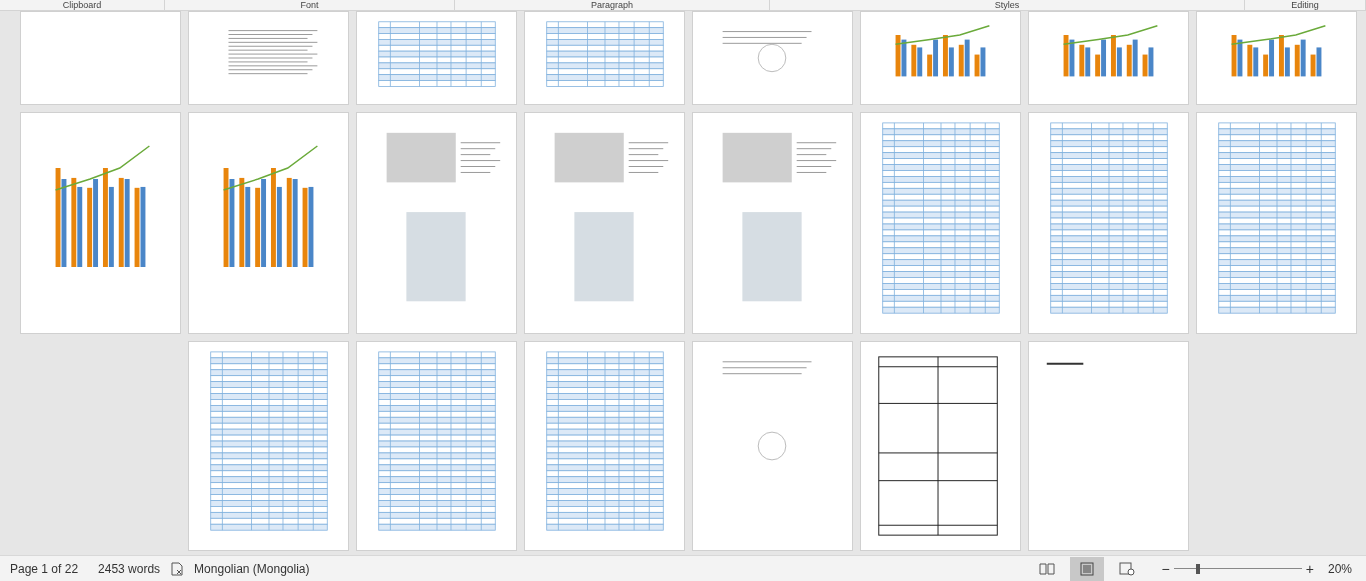  What do you see at coordinates (177, 568) in the screenshot?
I see `proofing-icon` at bounding box center [177, 568].